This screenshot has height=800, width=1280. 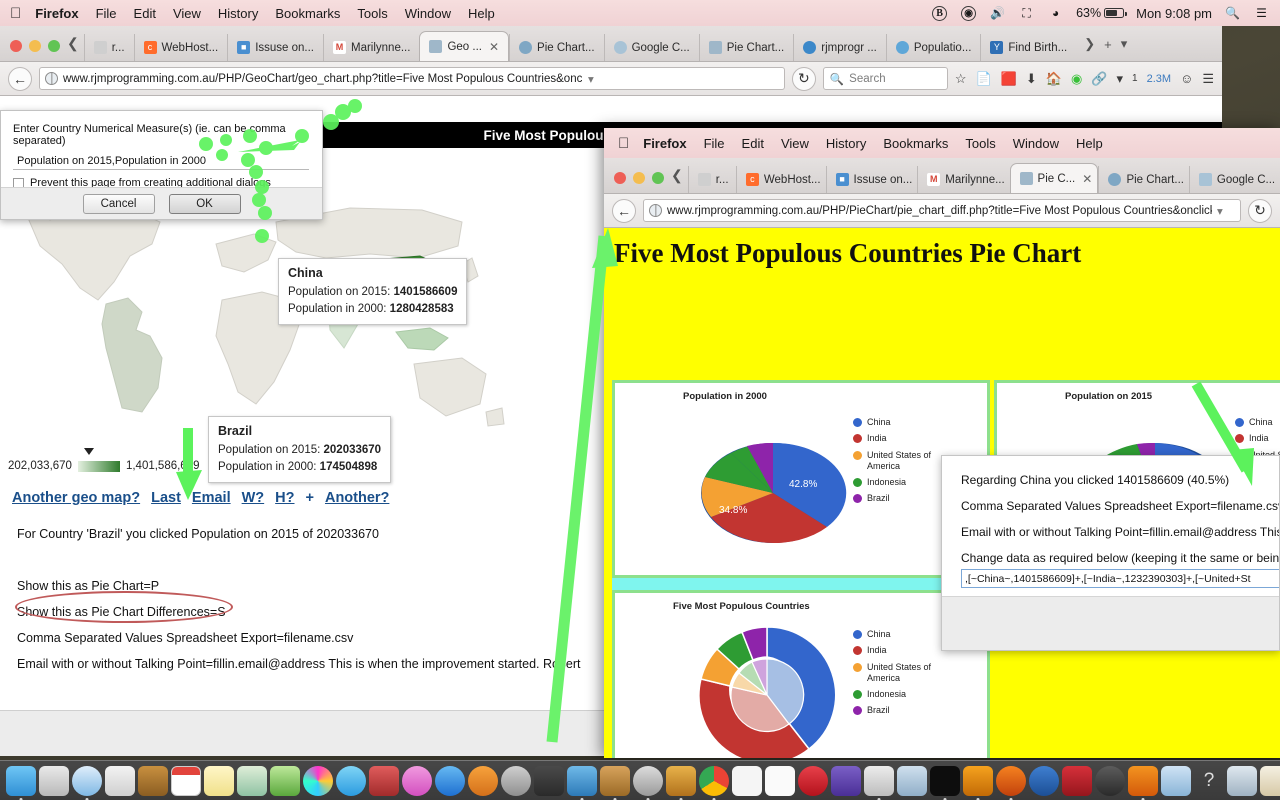 What do you see at coordinates (945, 782) in the screenshot?
I see `dock-icon-terminal` at bounding box center [945, 782].